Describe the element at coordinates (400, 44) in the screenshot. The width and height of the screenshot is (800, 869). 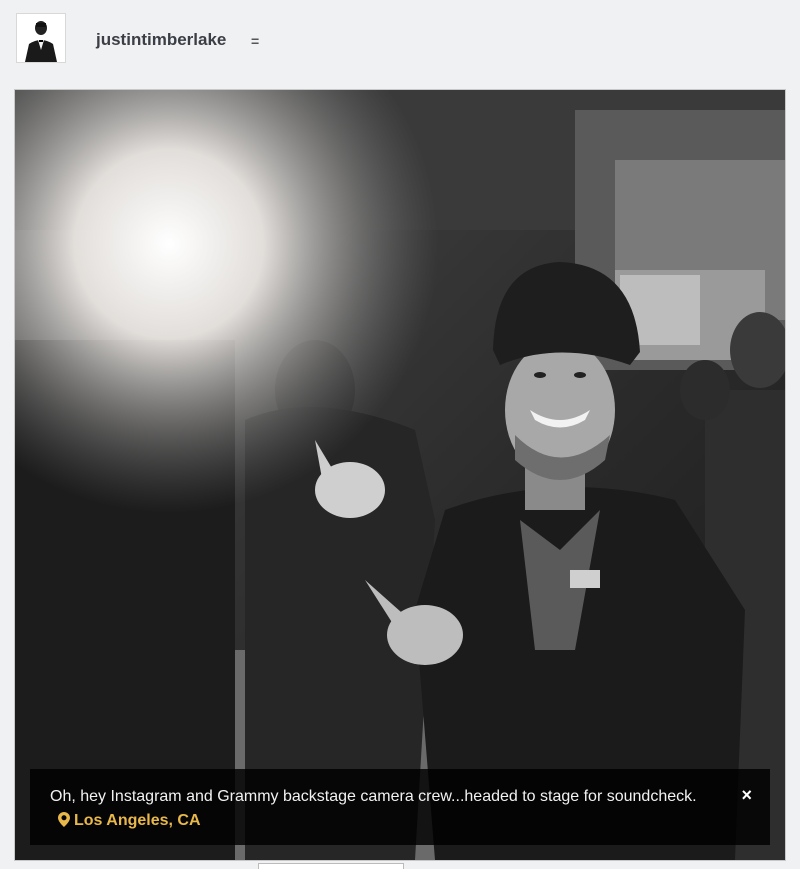
I see `post-header: justintimberlake =` at that location.